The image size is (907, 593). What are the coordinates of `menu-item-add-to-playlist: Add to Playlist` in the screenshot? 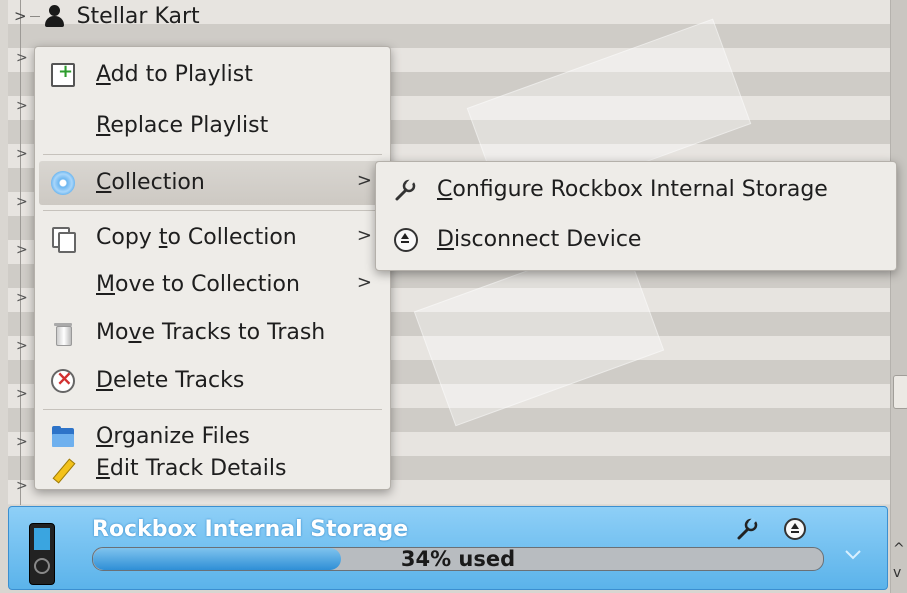 It's located at (212, 75).